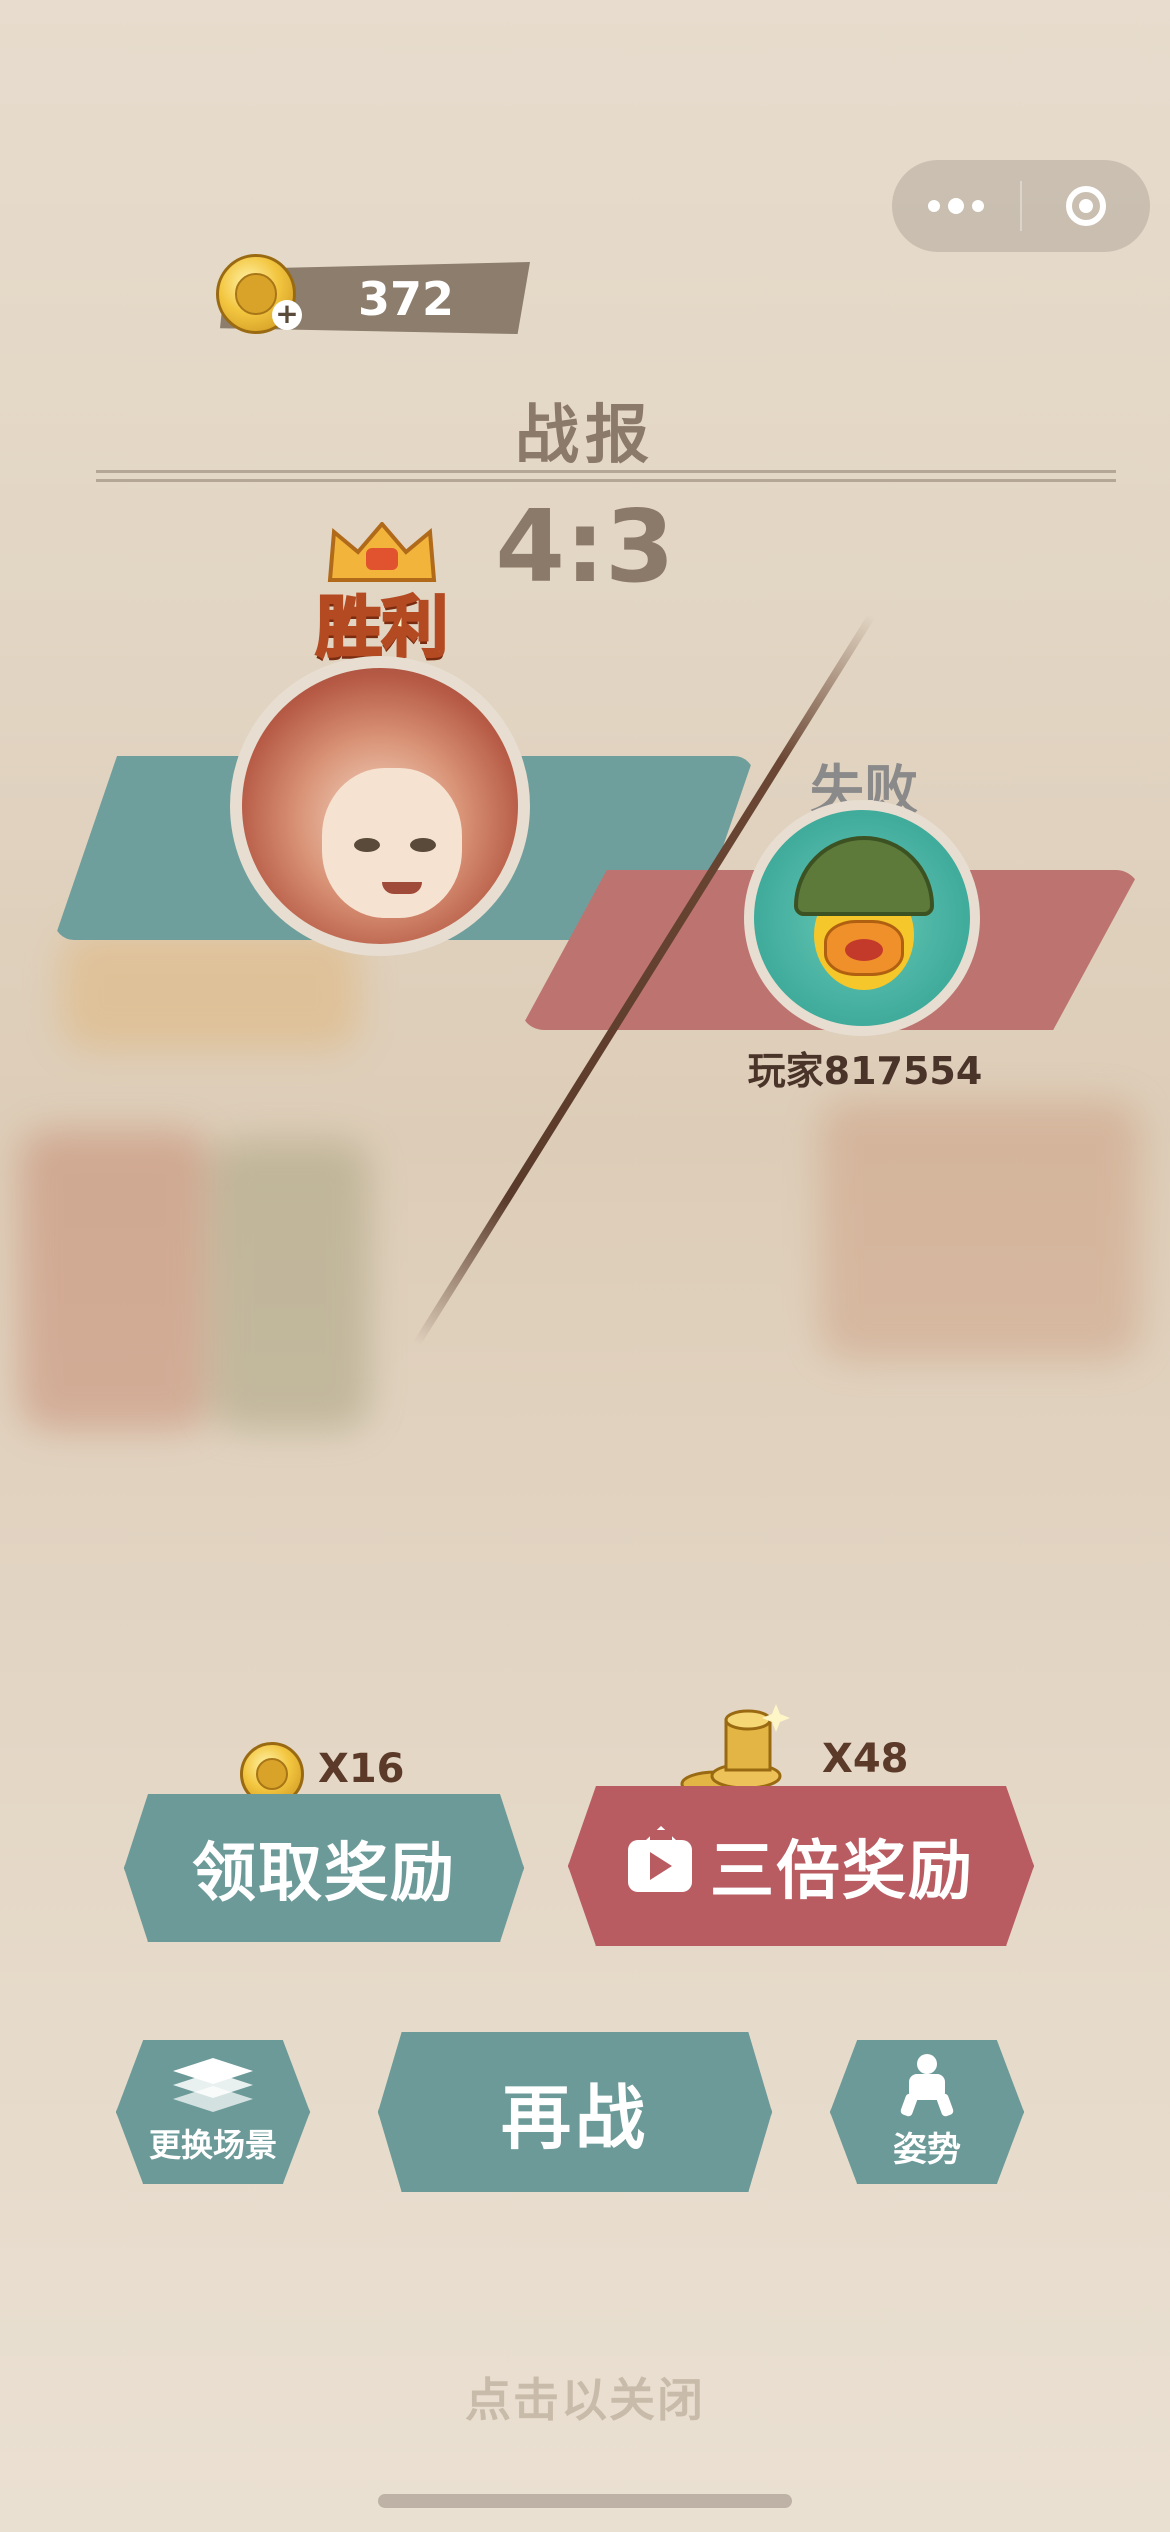 The width and height of the screenshot is (1170, 2532). I want to click on opponent-avatar, so click(862, 918).